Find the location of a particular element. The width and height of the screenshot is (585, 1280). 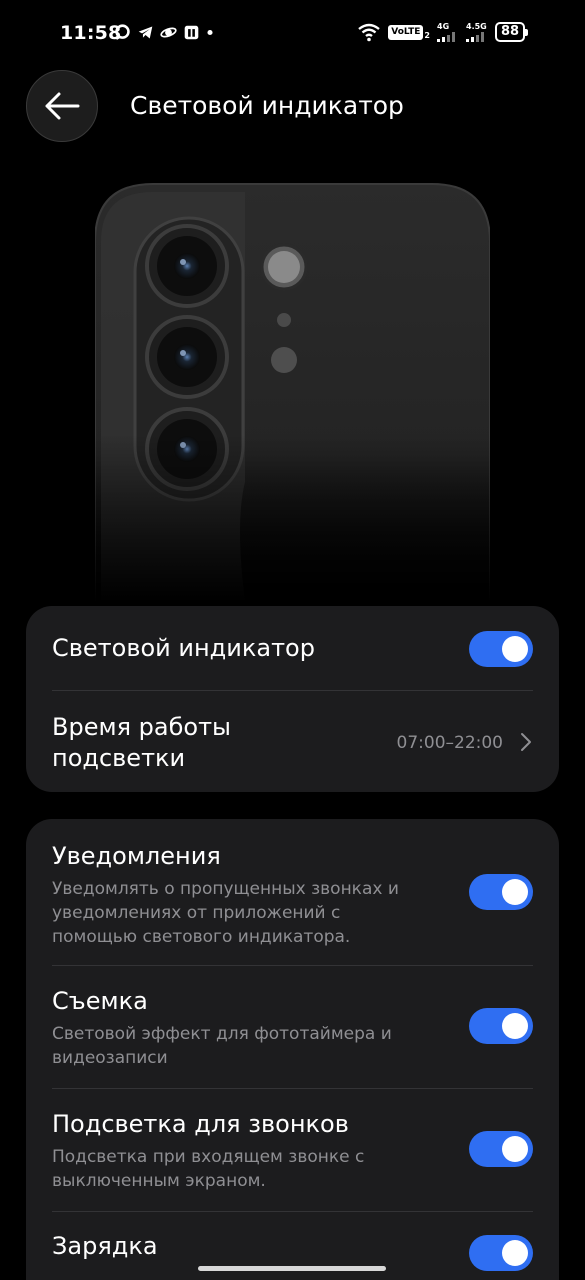

indicator-toggle-label: Световой индикатор is located at coordinates (183, 648).